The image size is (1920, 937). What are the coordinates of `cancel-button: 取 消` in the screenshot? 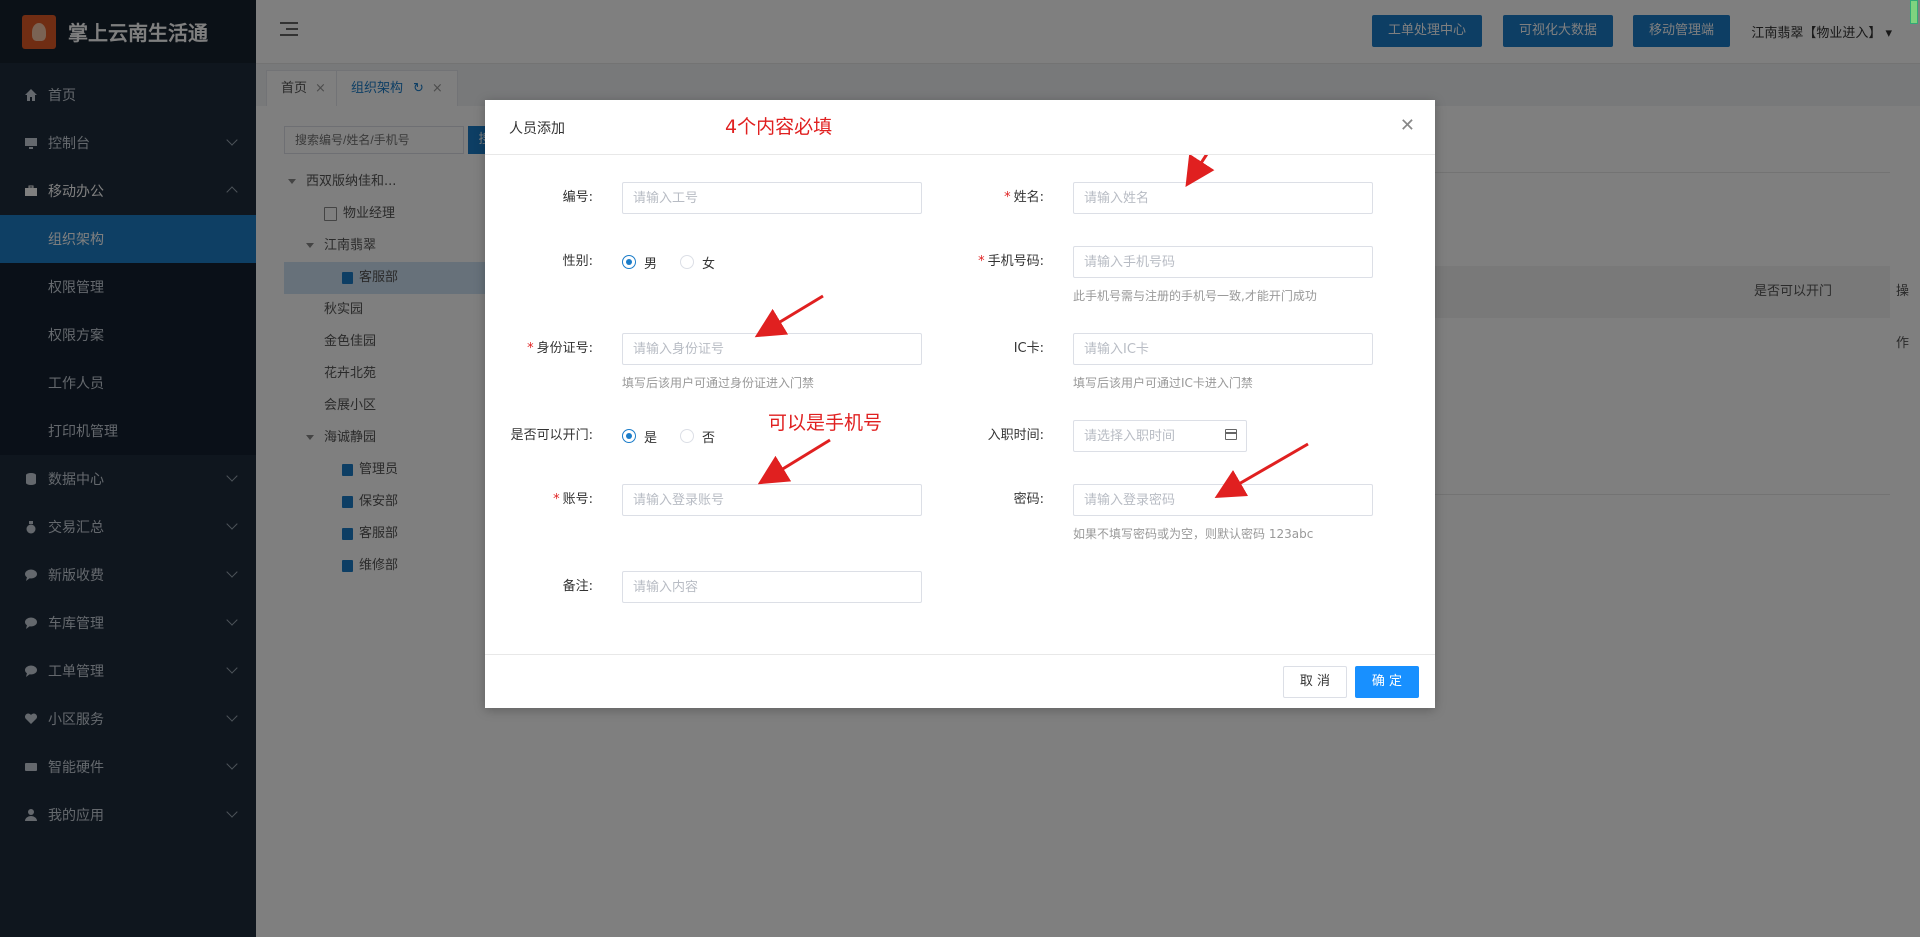 It's located at (1314, 682).